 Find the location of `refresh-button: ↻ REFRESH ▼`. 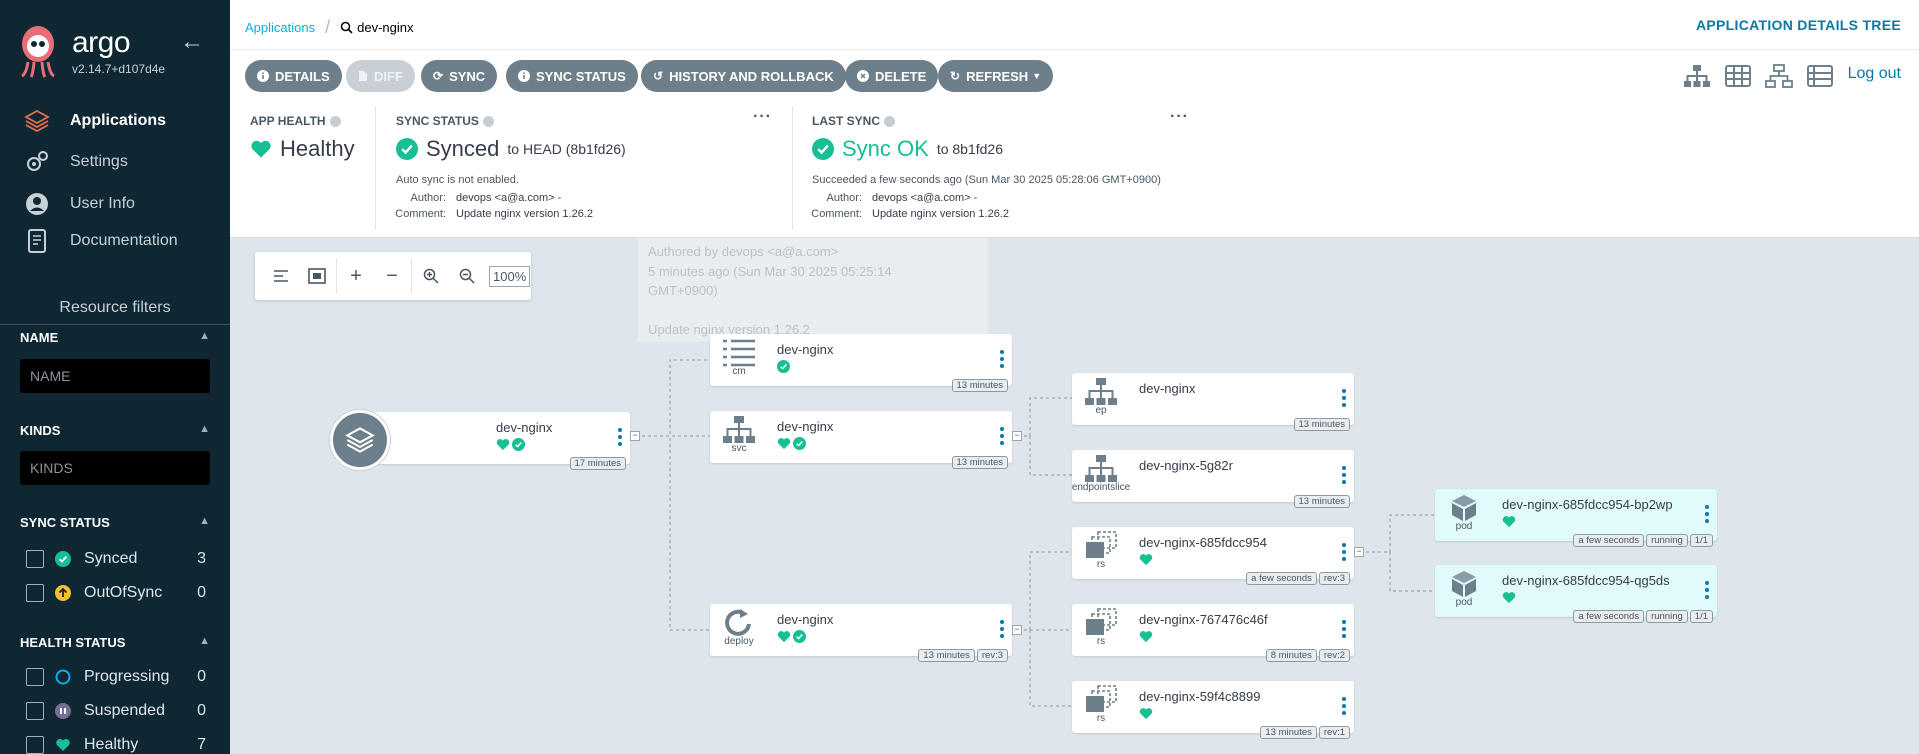

refresh-button: ↻ REFRESH ▼ is located at coordinates (996, 76).